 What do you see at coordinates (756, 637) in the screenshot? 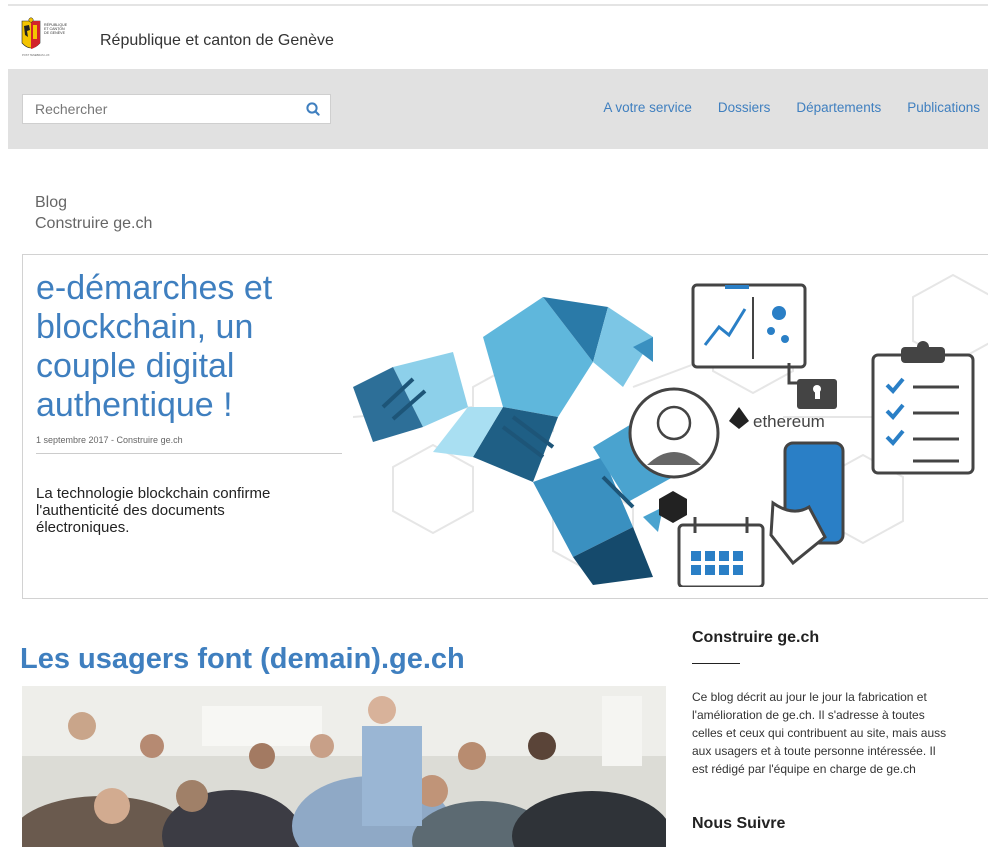
I see `sidebar-heading-construire: Construire ge.ch` at bounding box center [756, 637].